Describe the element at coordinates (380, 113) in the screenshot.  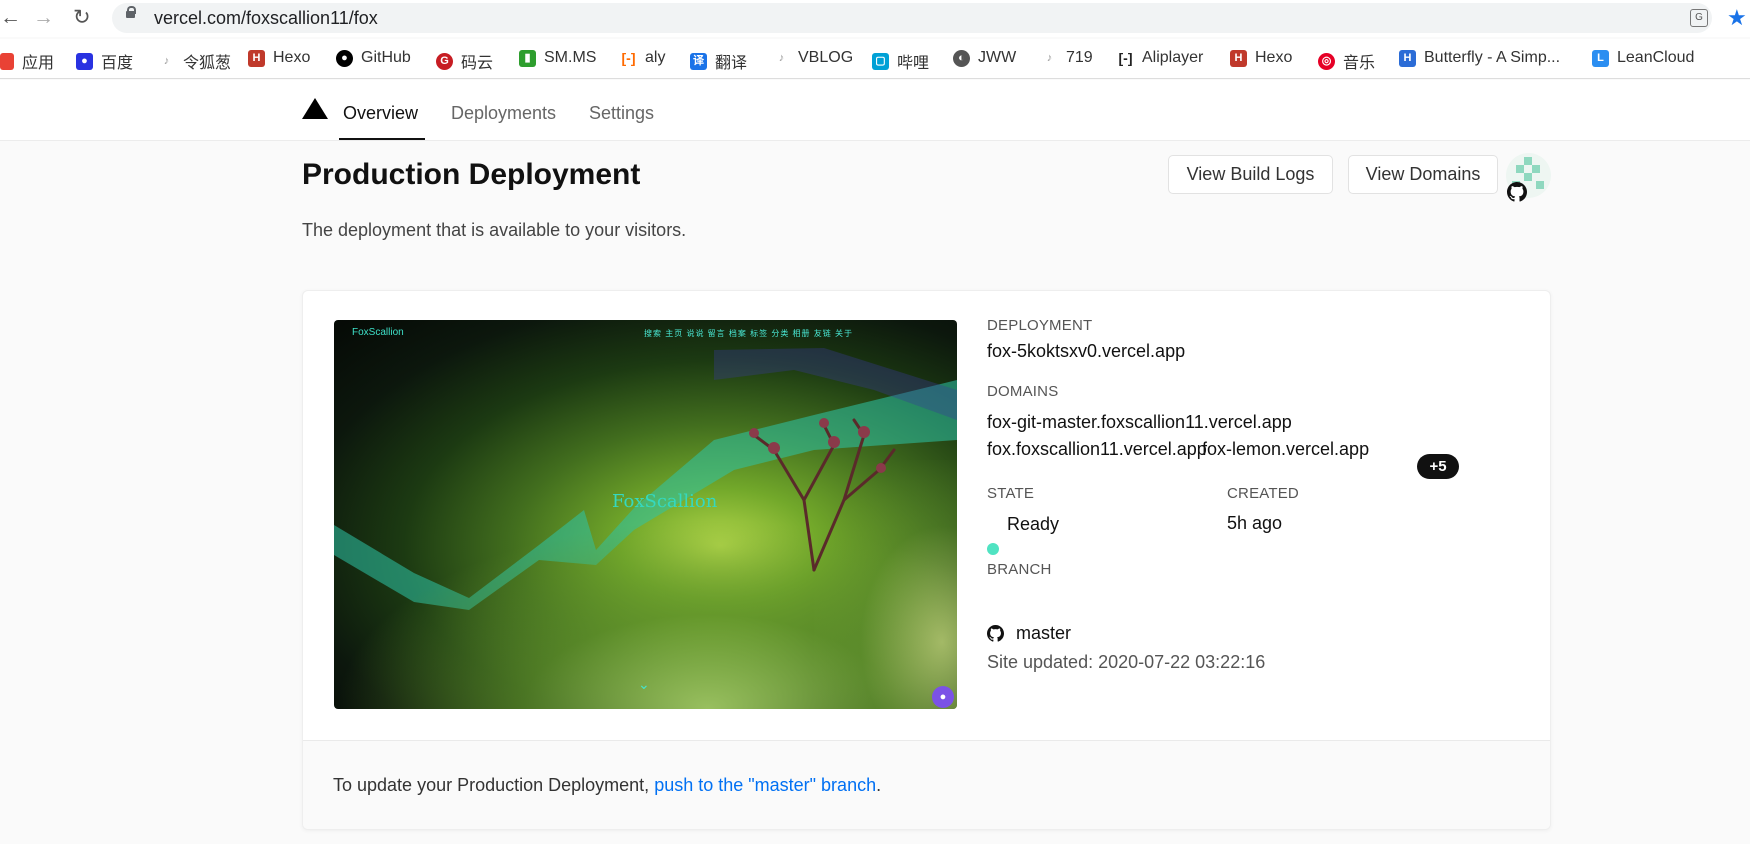
I see `tab-overview: Overview` at that location.